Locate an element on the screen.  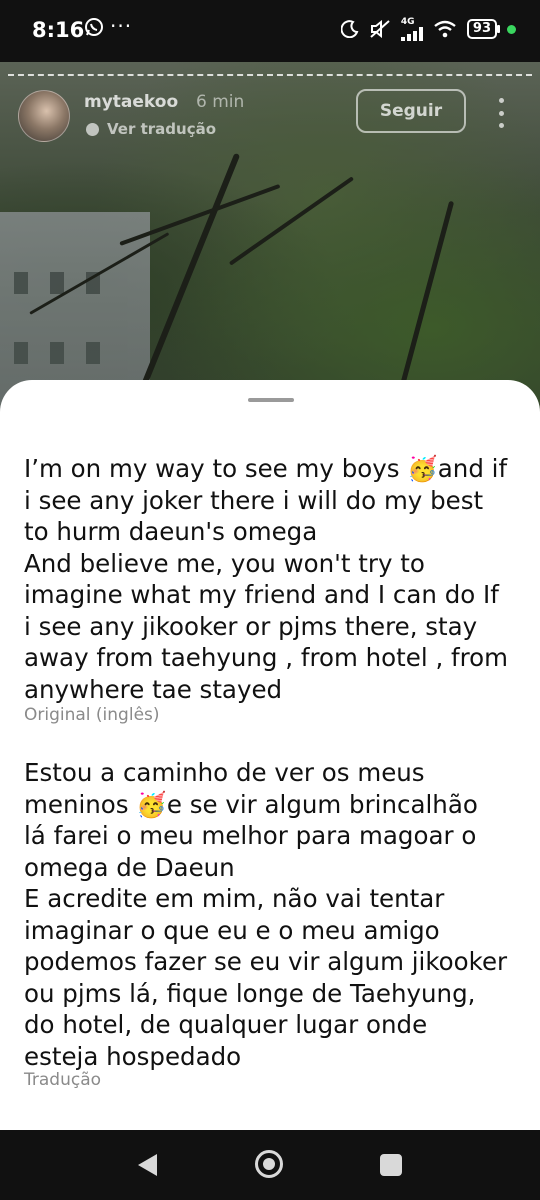
home-icon is located at coordinates (269, 1164).